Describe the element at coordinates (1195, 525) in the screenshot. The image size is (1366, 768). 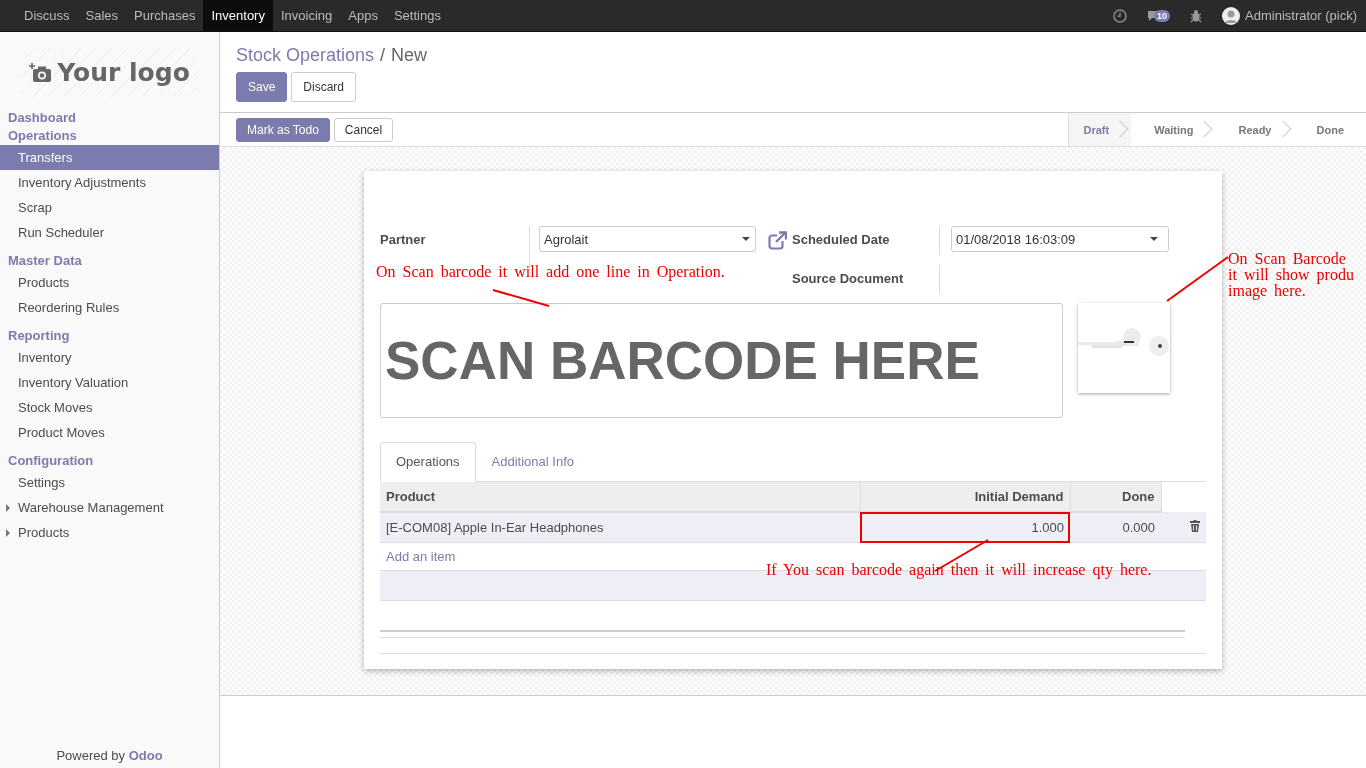
I see `trash-icon` at that location.